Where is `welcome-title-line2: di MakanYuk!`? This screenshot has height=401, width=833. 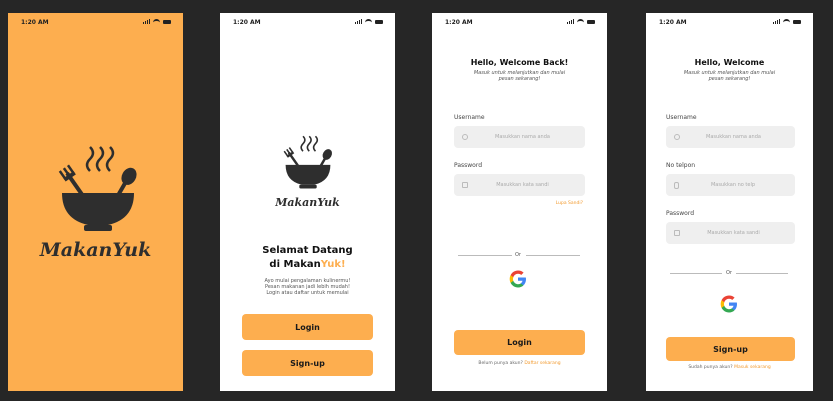
welcome-title-line2: di MakanYuk! is located at coordinates (307, 264).